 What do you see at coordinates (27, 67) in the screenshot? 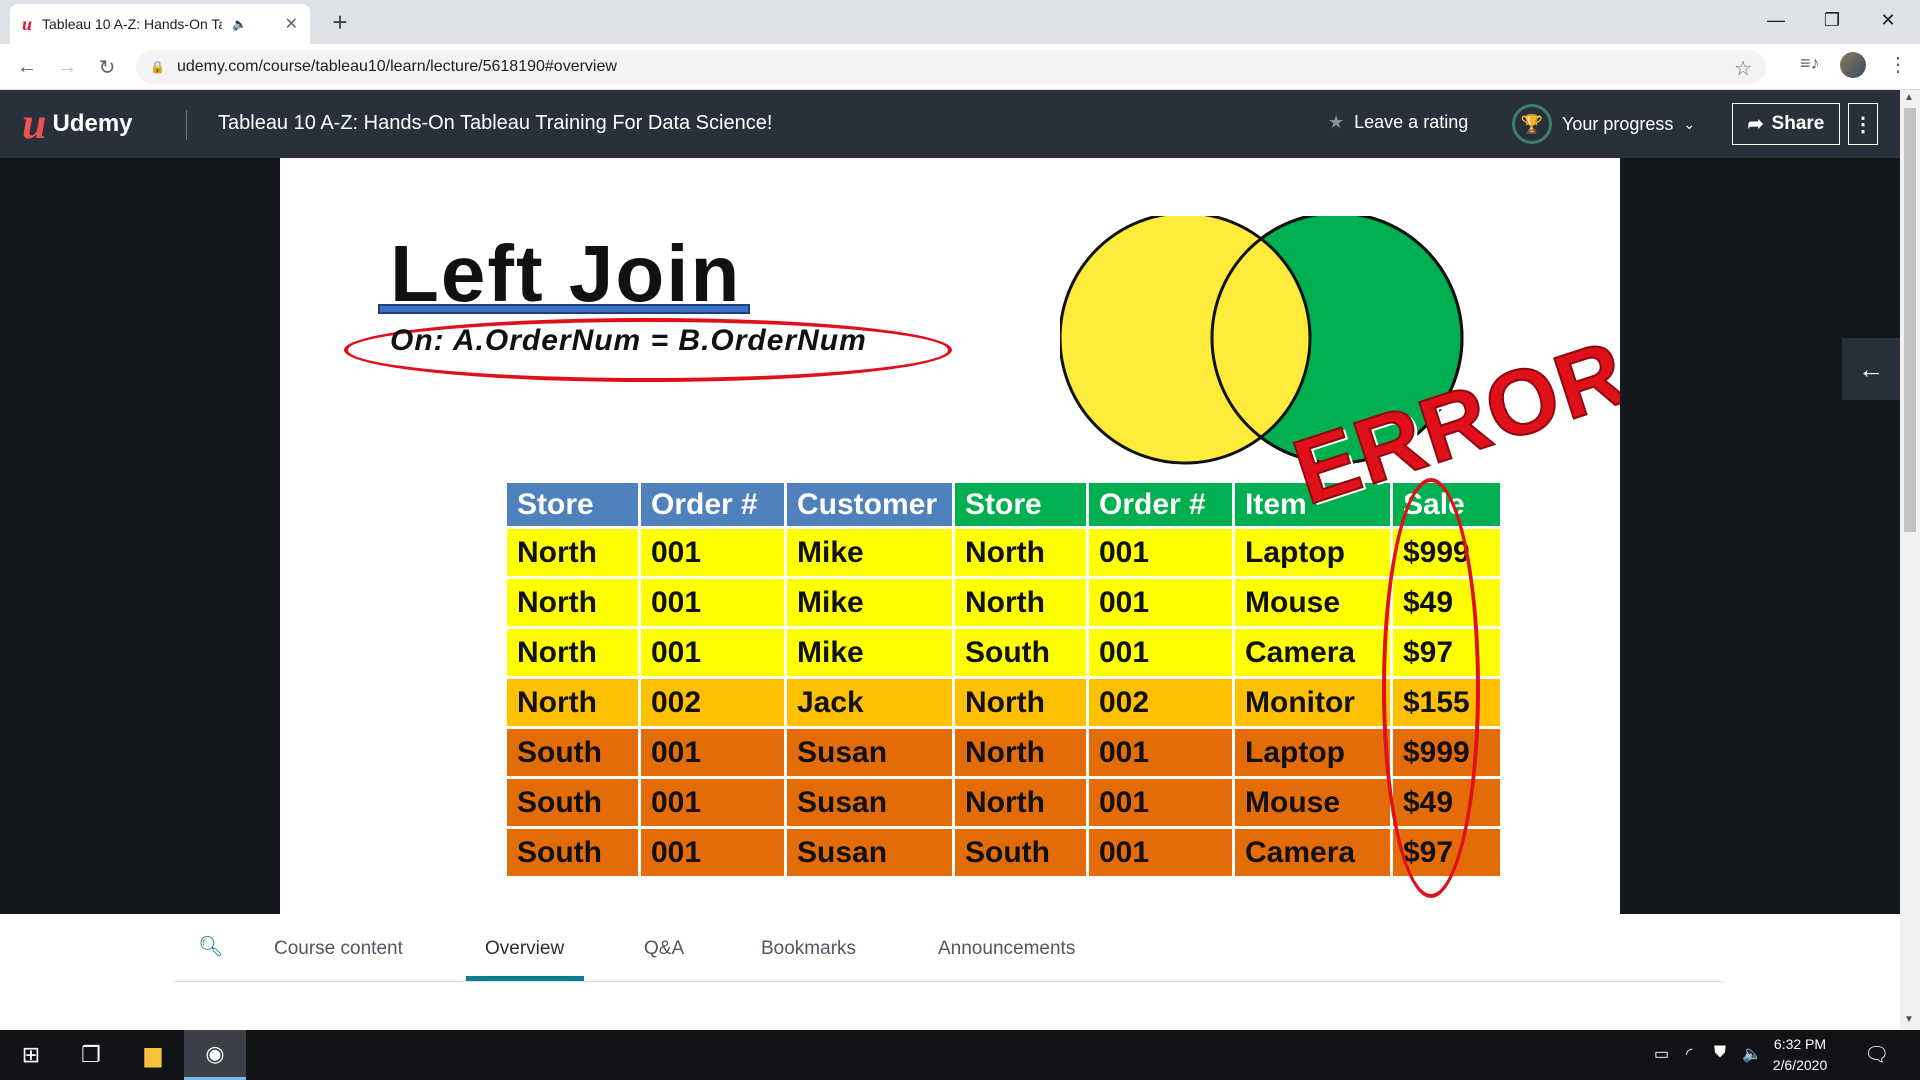
I see `back-button: ←` at bounding box center [27, 67].